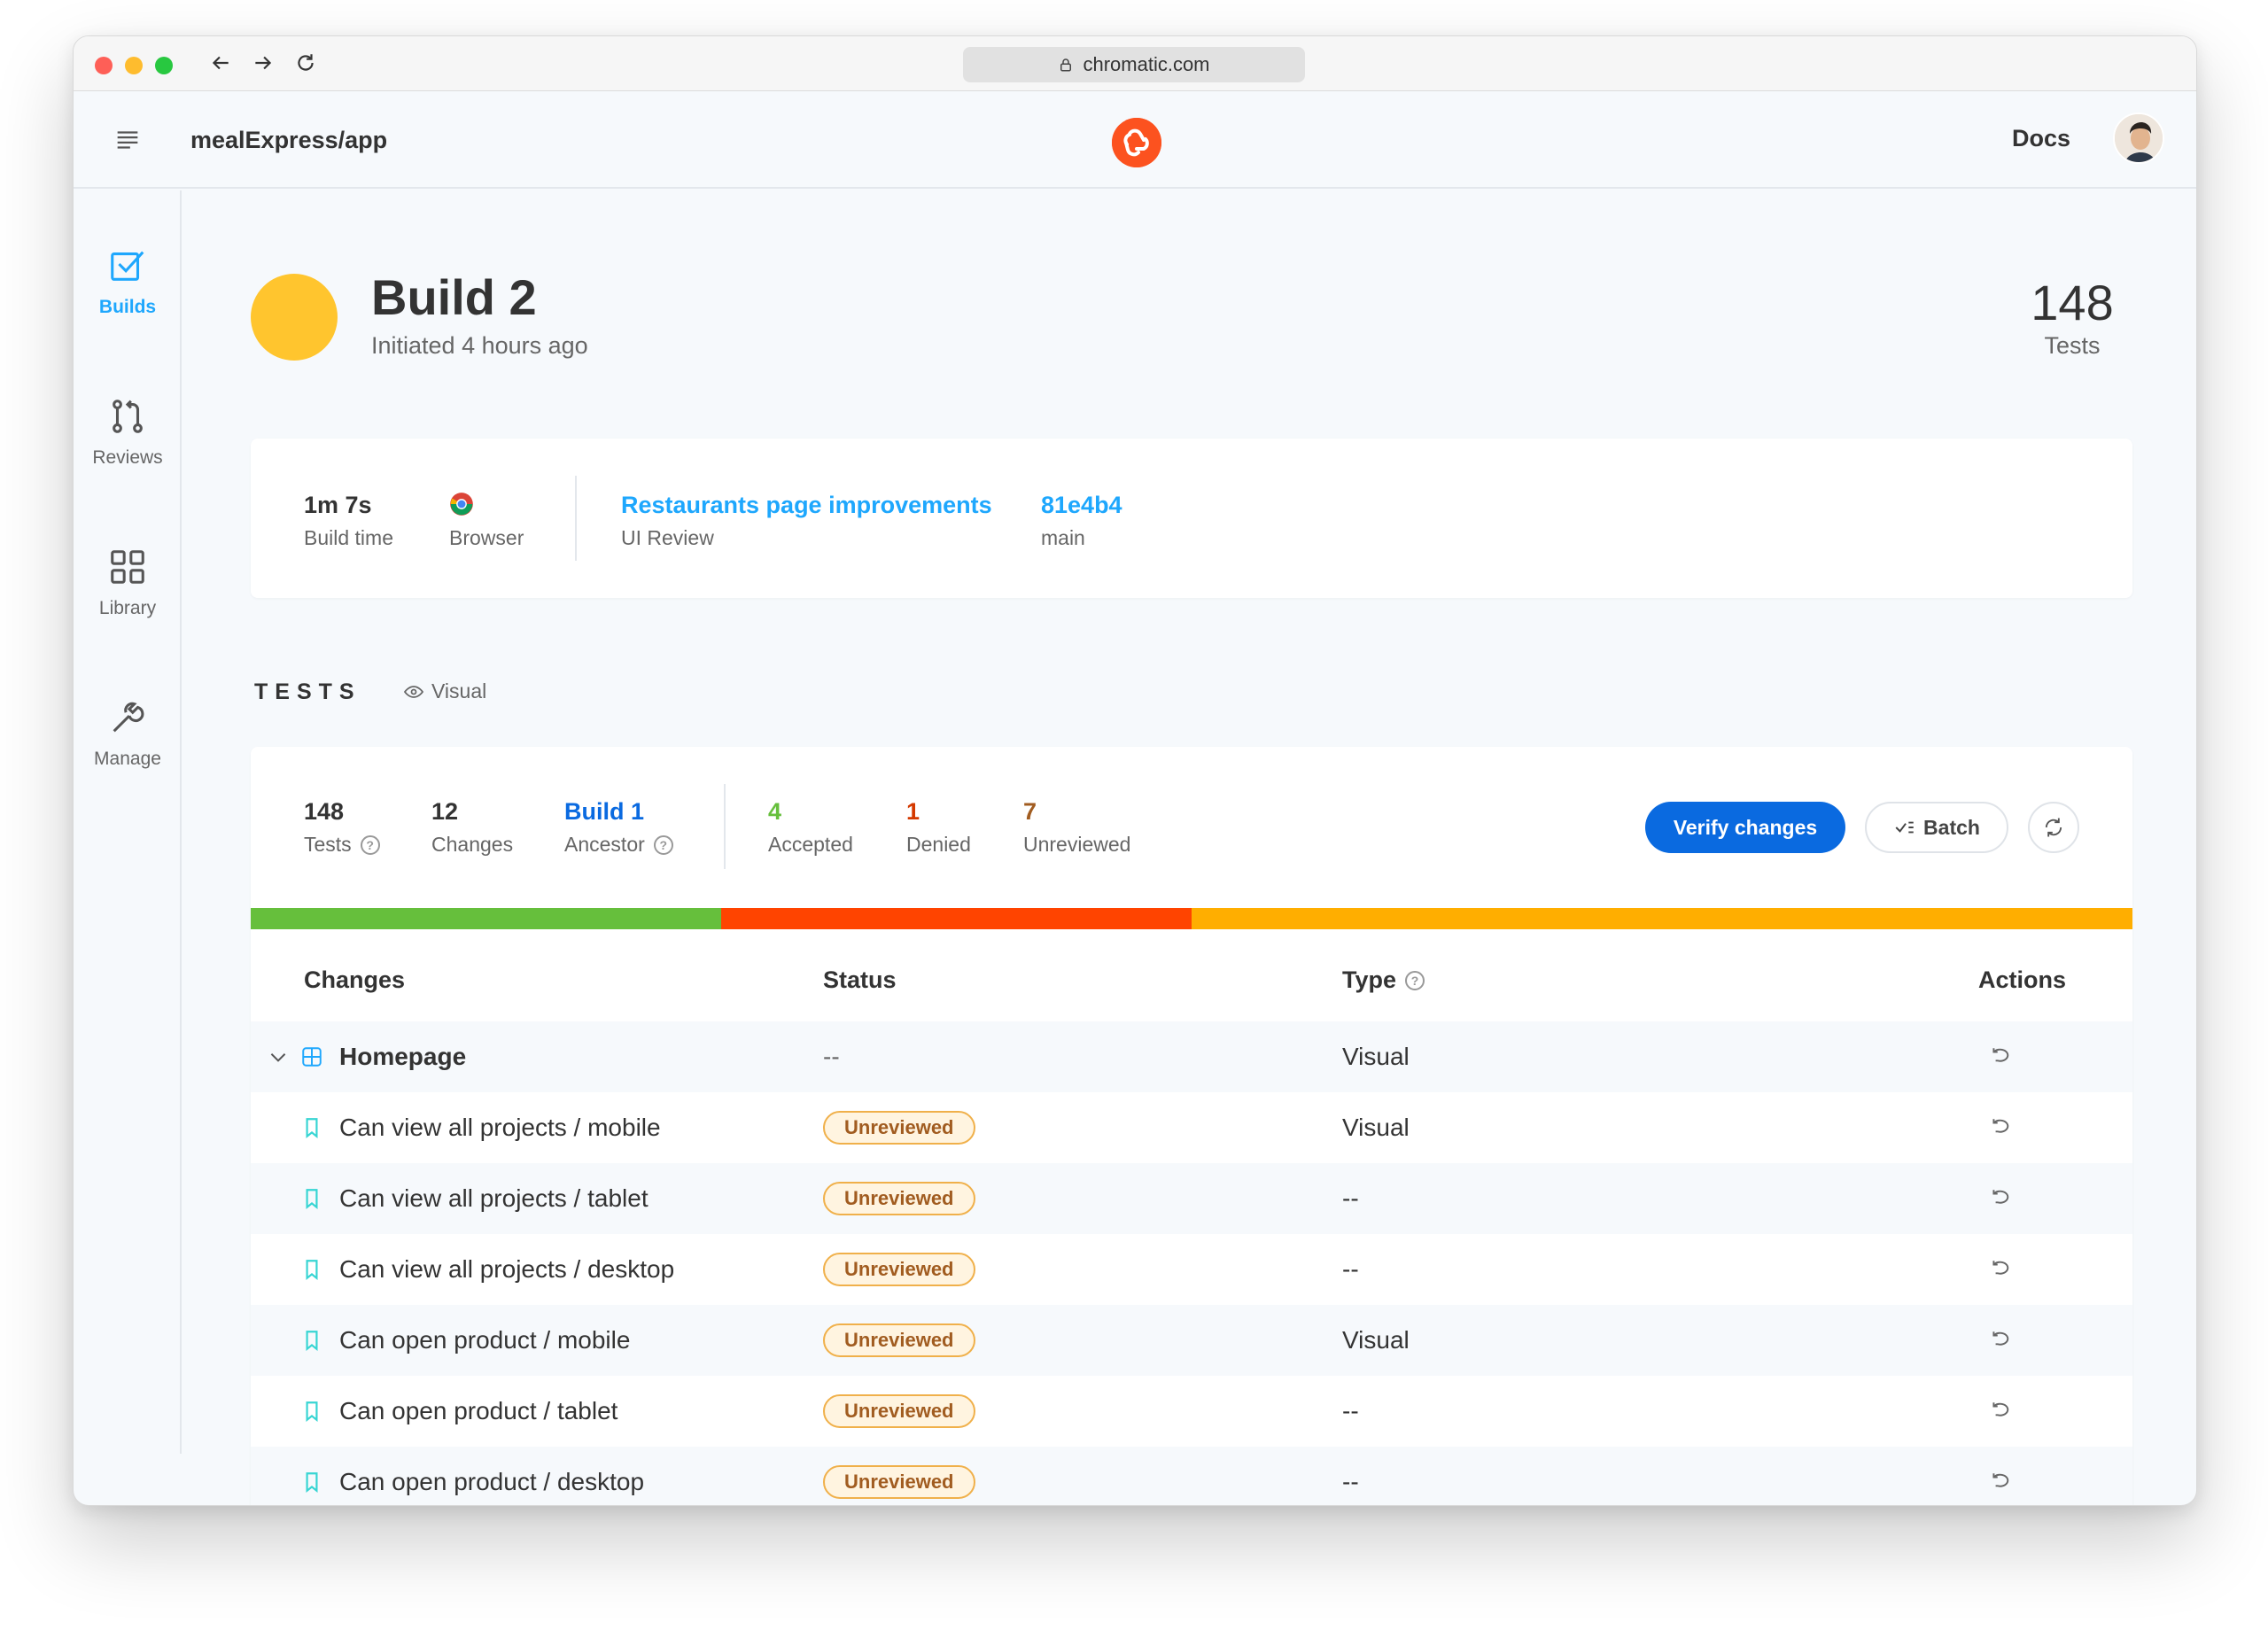 Image resolution: width=2268 pixels, height=1630 pixels. Describe the element at coordinates (472, 827) in the screenshot. I see `changes-stat: 12 Changes` at that location.